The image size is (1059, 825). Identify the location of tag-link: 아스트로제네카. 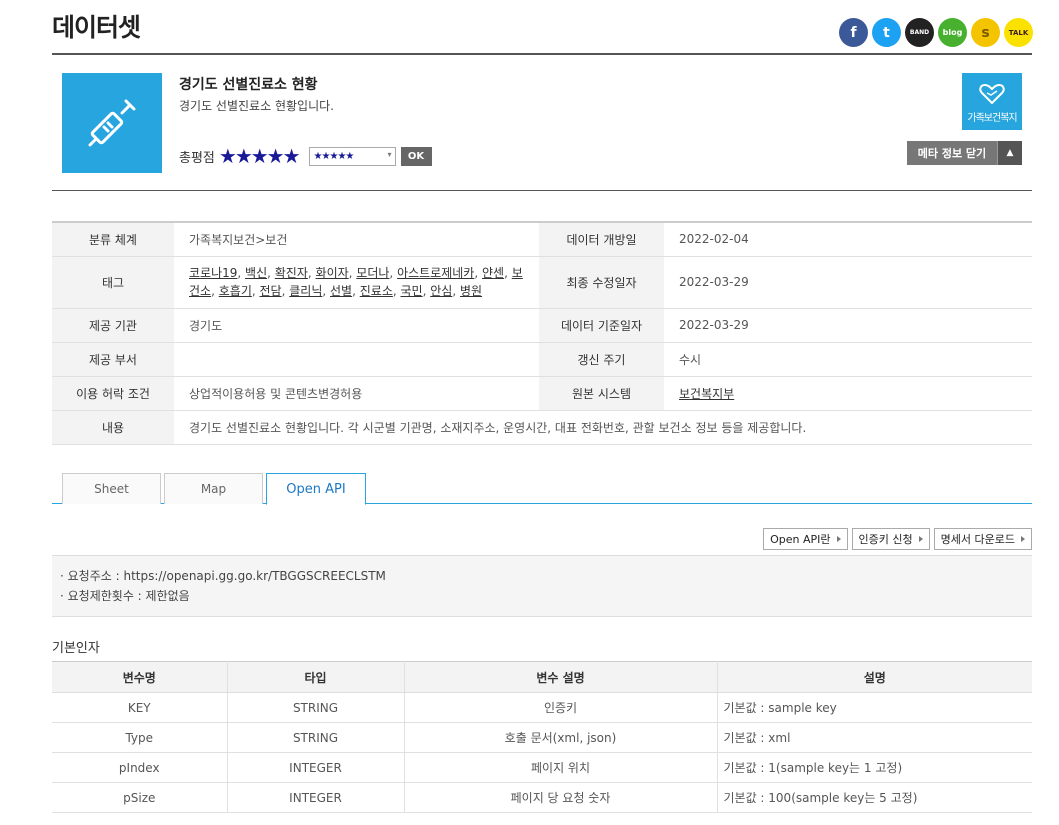
(435, 273).